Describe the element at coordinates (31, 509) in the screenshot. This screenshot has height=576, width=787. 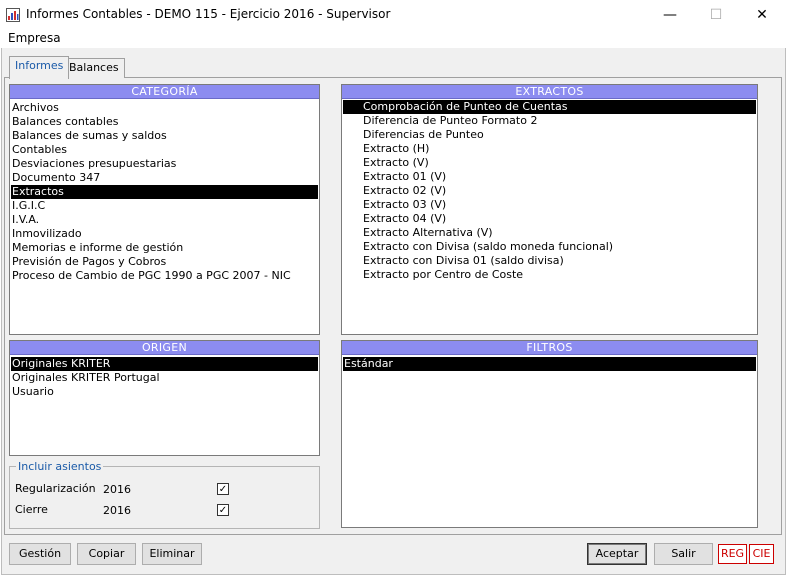
I see `cierre-label: Cierre` at that location.